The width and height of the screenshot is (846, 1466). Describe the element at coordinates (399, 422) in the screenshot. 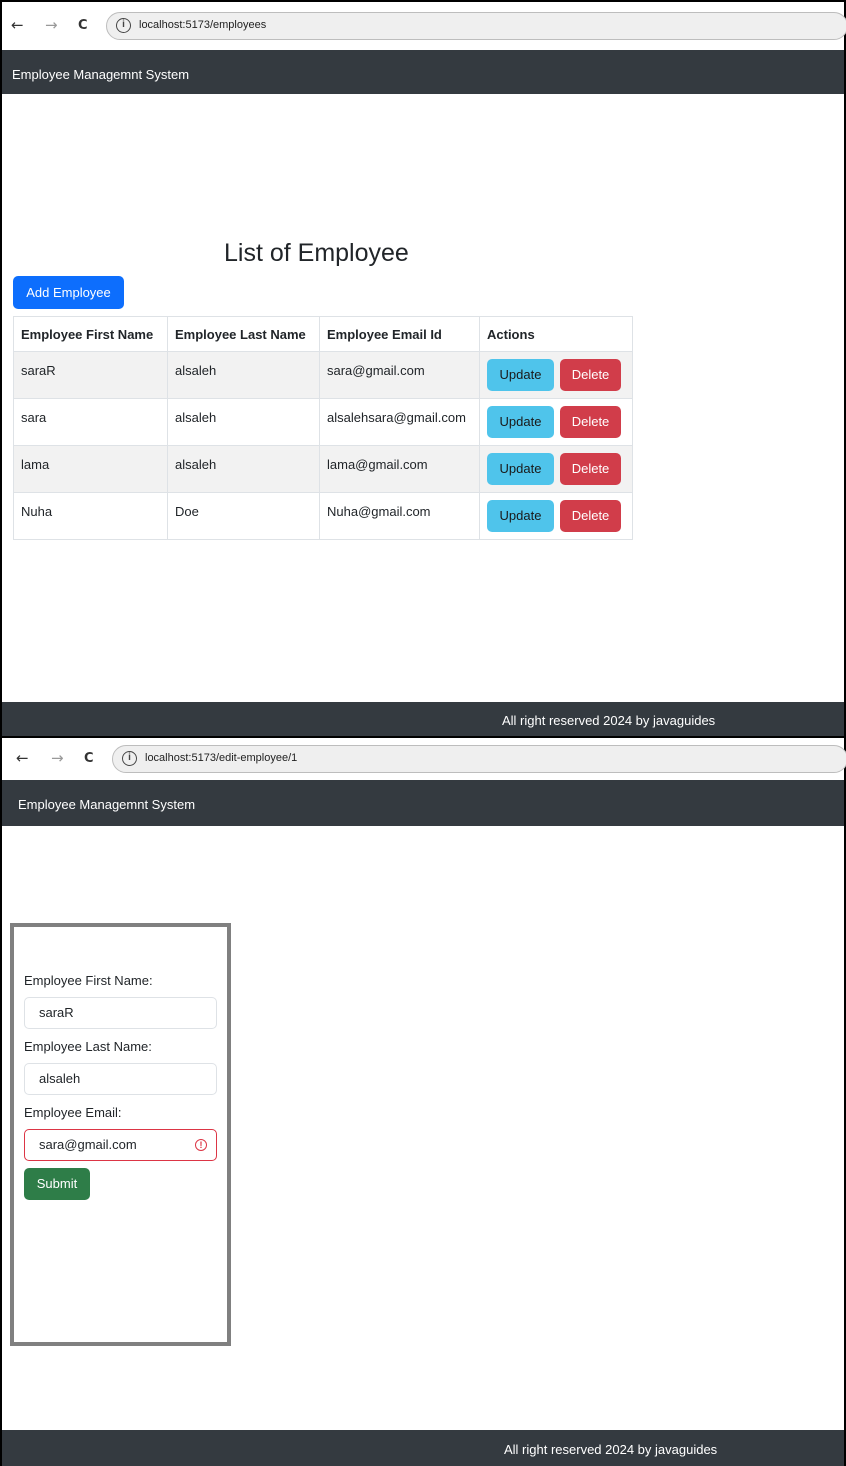

I see `cell-email: alsalehsara@gmail.com` at that location.